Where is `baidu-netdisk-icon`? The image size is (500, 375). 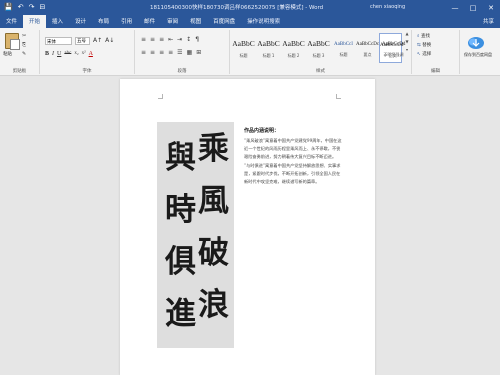 baidu-netdisk-icon is located at coordinates (476, 42).